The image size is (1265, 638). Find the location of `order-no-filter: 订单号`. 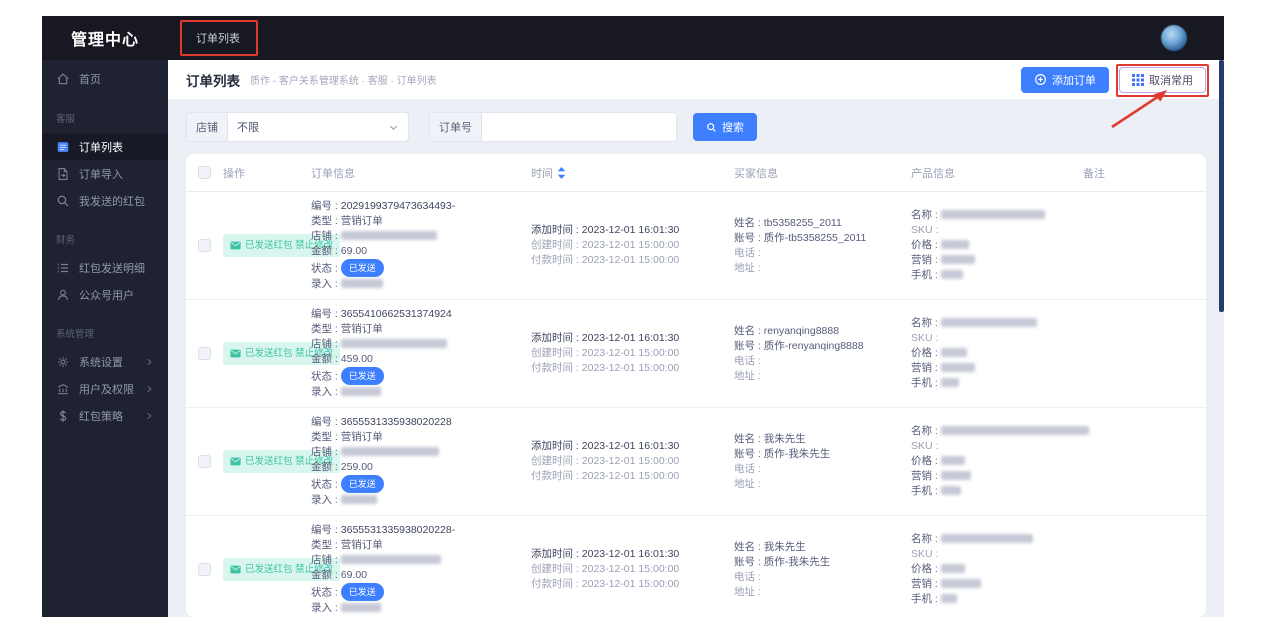

order-no-filter: 订单号 is located at coordinates (553, 127).